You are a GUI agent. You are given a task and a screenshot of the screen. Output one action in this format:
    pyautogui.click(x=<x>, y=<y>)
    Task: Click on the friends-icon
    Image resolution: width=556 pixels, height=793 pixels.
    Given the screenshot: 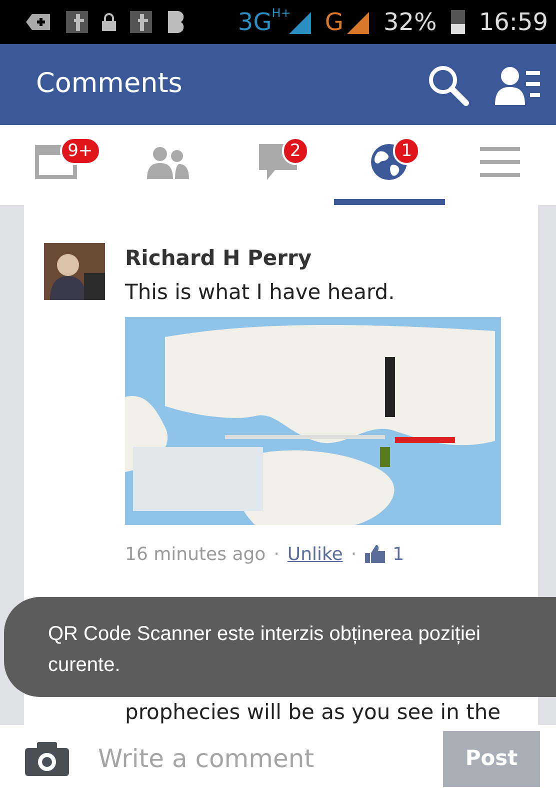 What is the action you would take?
    pyautogui.click(x=166, y=162)
    